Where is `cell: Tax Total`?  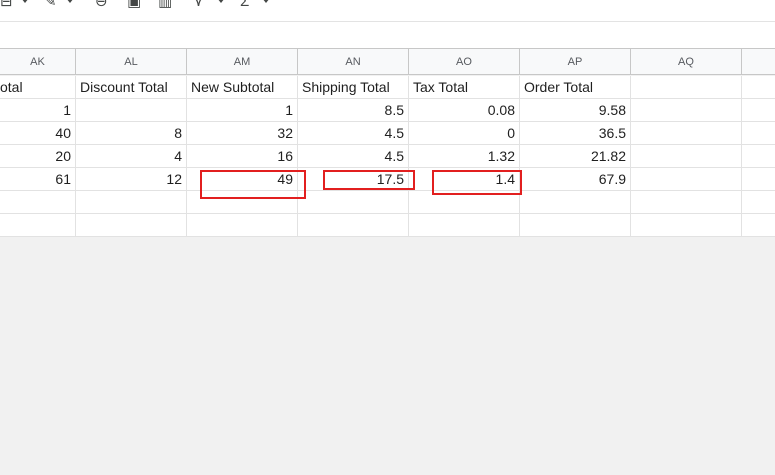
cell: Tax Total is located at coordinates (464, 87).